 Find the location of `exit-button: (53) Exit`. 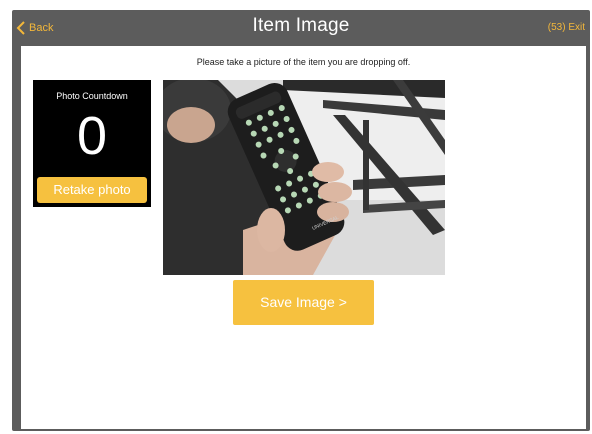

exit-button: (53) Exit is located at coordinates (566, 27).